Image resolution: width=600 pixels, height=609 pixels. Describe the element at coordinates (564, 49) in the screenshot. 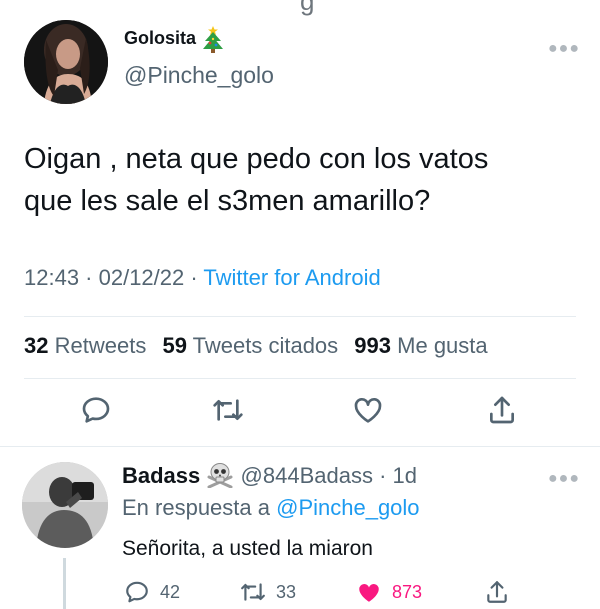

I see `more-options-icon: ●●●` at that location.